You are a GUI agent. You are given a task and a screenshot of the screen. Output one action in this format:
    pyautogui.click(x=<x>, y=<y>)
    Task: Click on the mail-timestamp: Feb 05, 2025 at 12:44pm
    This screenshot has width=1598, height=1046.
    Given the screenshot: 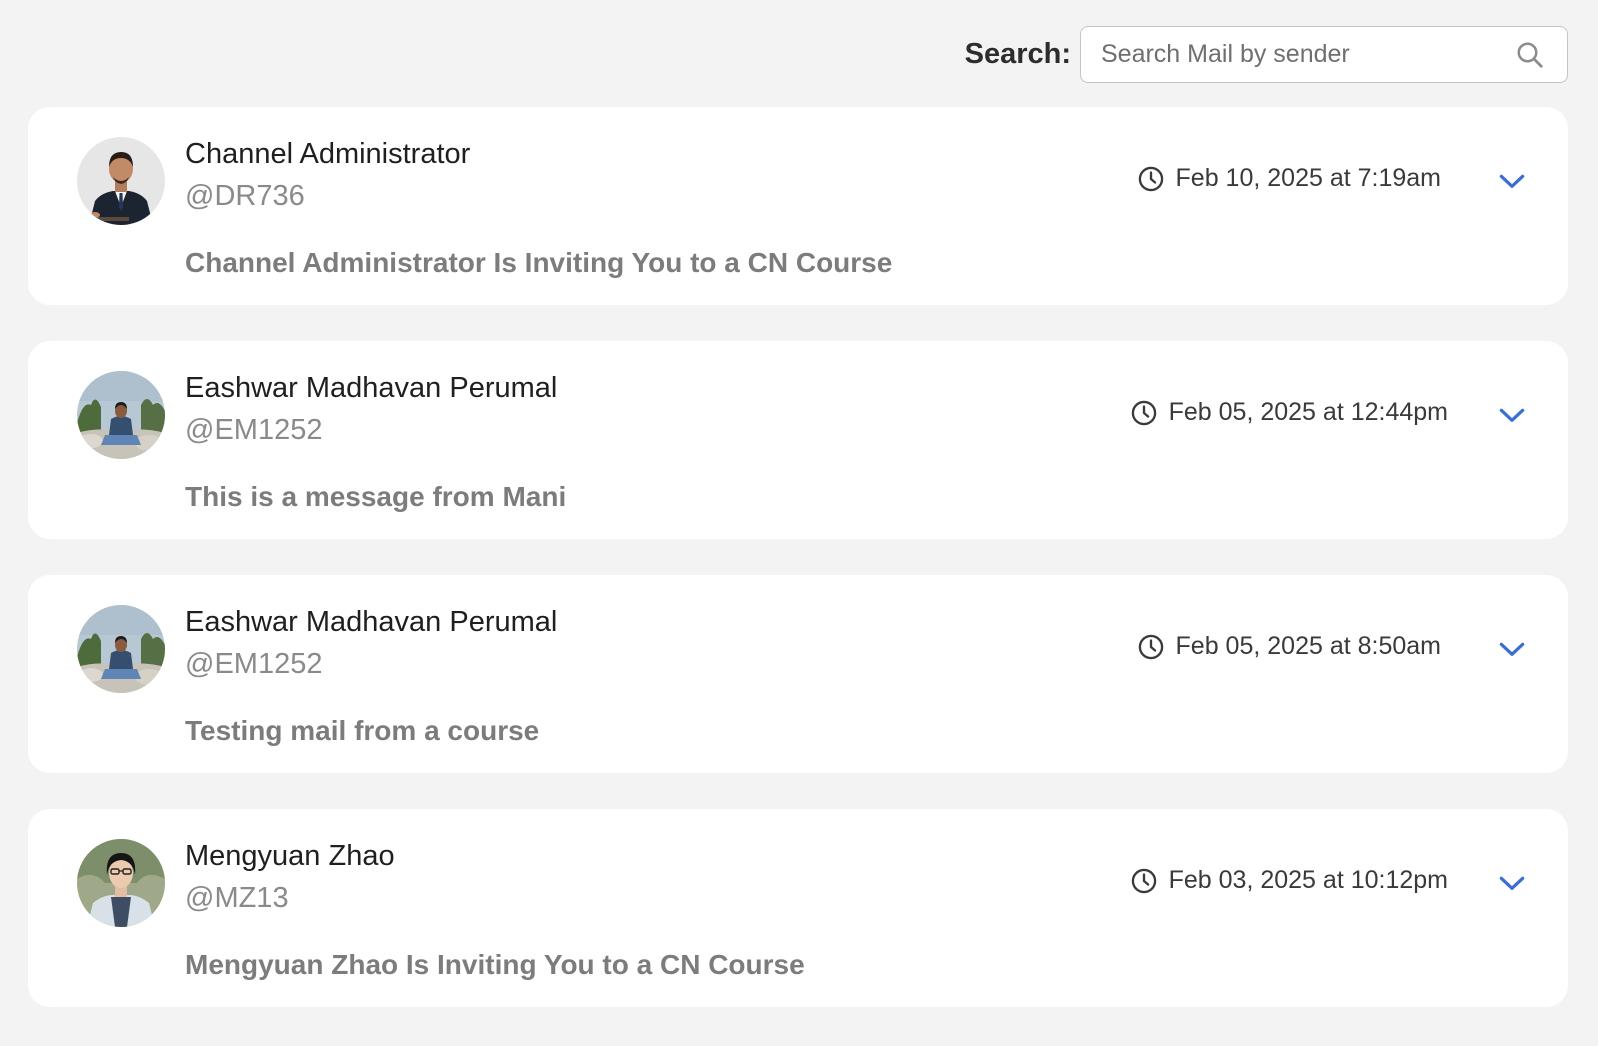 What is the action you would take?
    pyautogui.click(x=1308, y=412)
    